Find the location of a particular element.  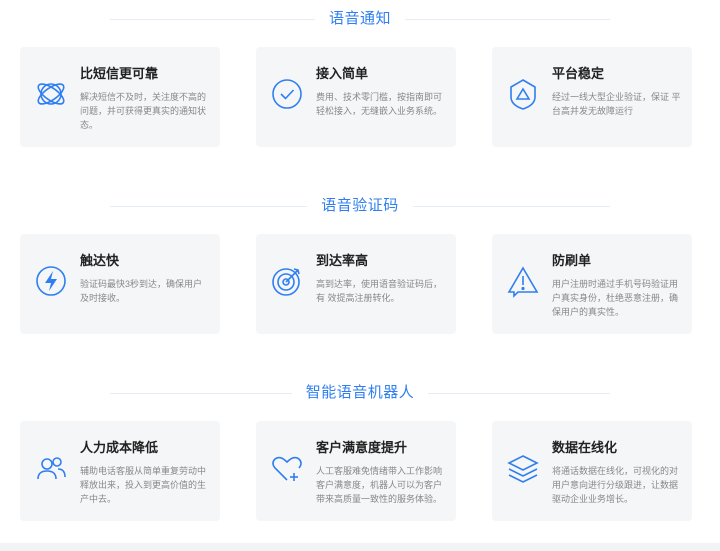

feature-card-platform-stable: 平台稳定 经过一线大型企业验证，保证 平台高并发无故障运行 is located at coordinates (592, 97).